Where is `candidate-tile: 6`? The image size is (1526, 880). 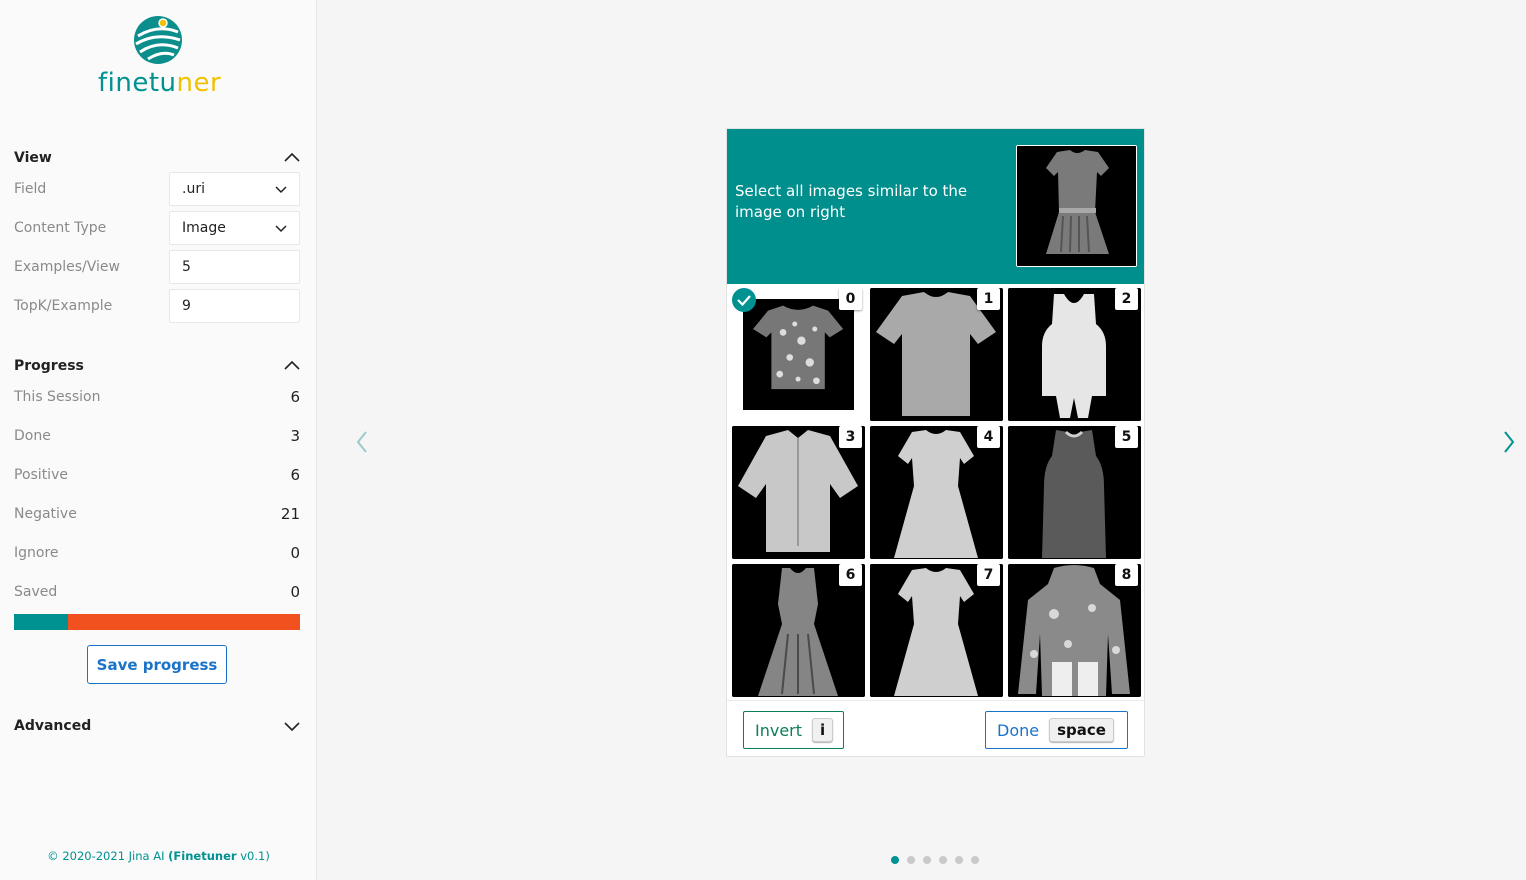 candidate-tile: 6 is located at coordinates (798, 630).